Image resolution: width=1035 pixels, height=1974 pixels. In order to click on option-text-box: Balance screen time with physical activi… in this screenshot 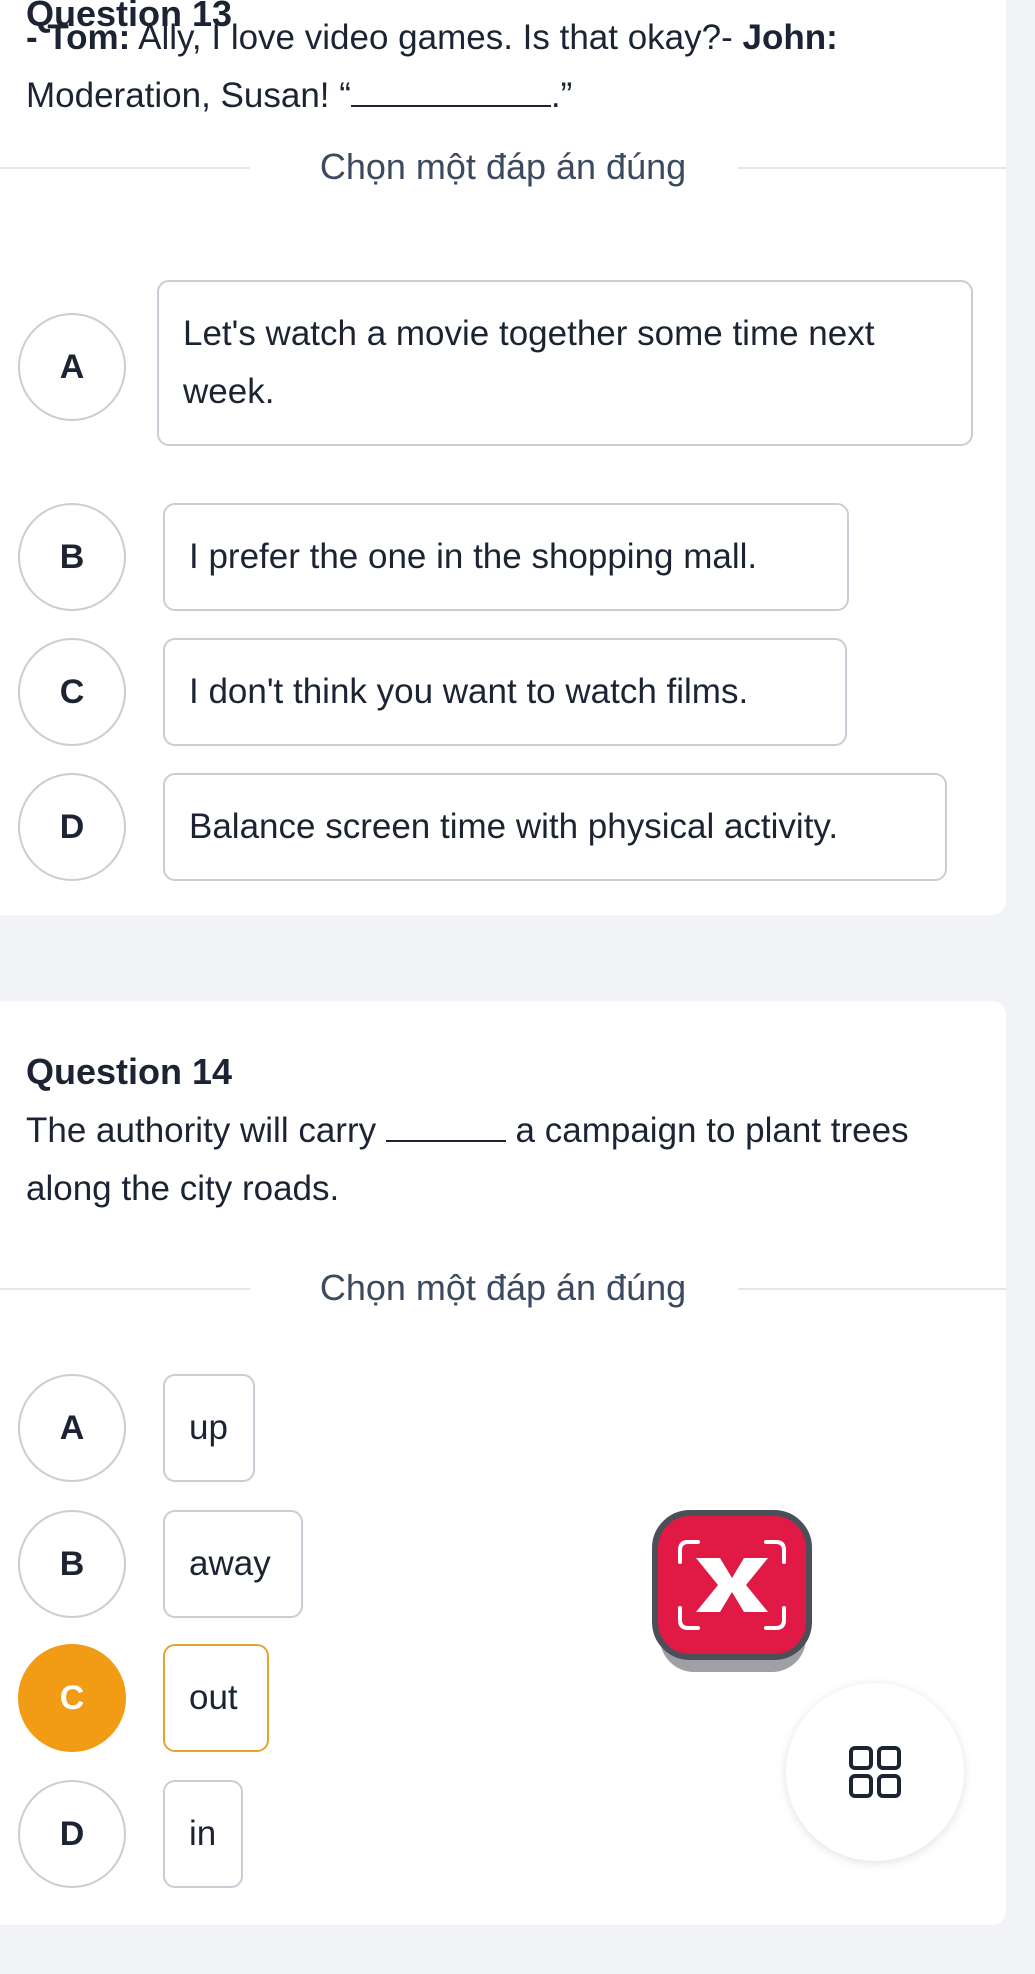, I will do `click(555, 827)`.